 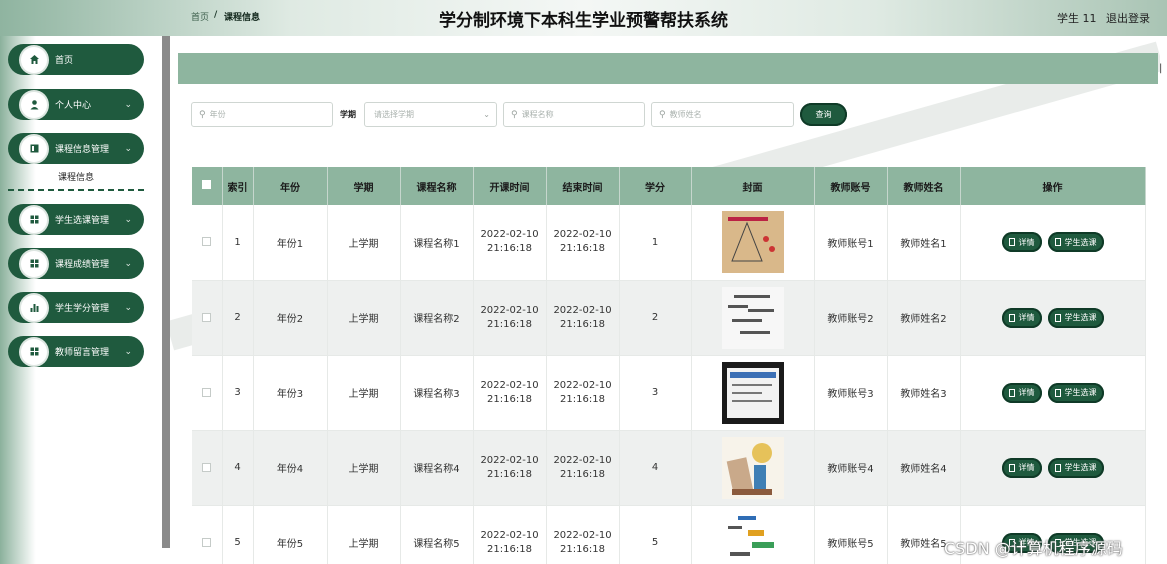 What do you see at coordinates (924, 186) in the screenshot?
I see `column-header-teacher-name: 教师姓名` at bounding box center [924, 186].